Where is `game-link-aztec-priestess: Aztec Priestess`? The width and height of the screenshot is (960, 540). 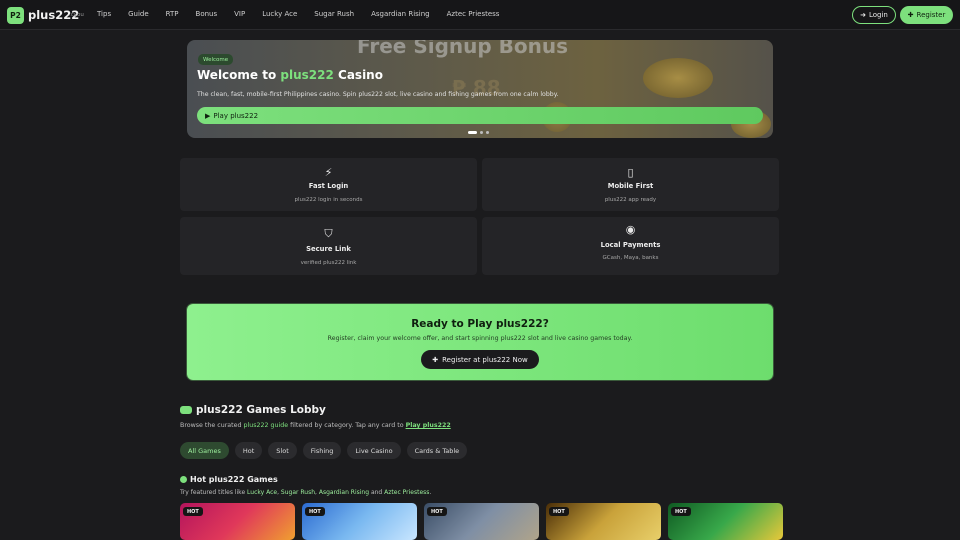
game-link-aztec-priestess: Aztec Priestess is located at coordinates (406, 492).